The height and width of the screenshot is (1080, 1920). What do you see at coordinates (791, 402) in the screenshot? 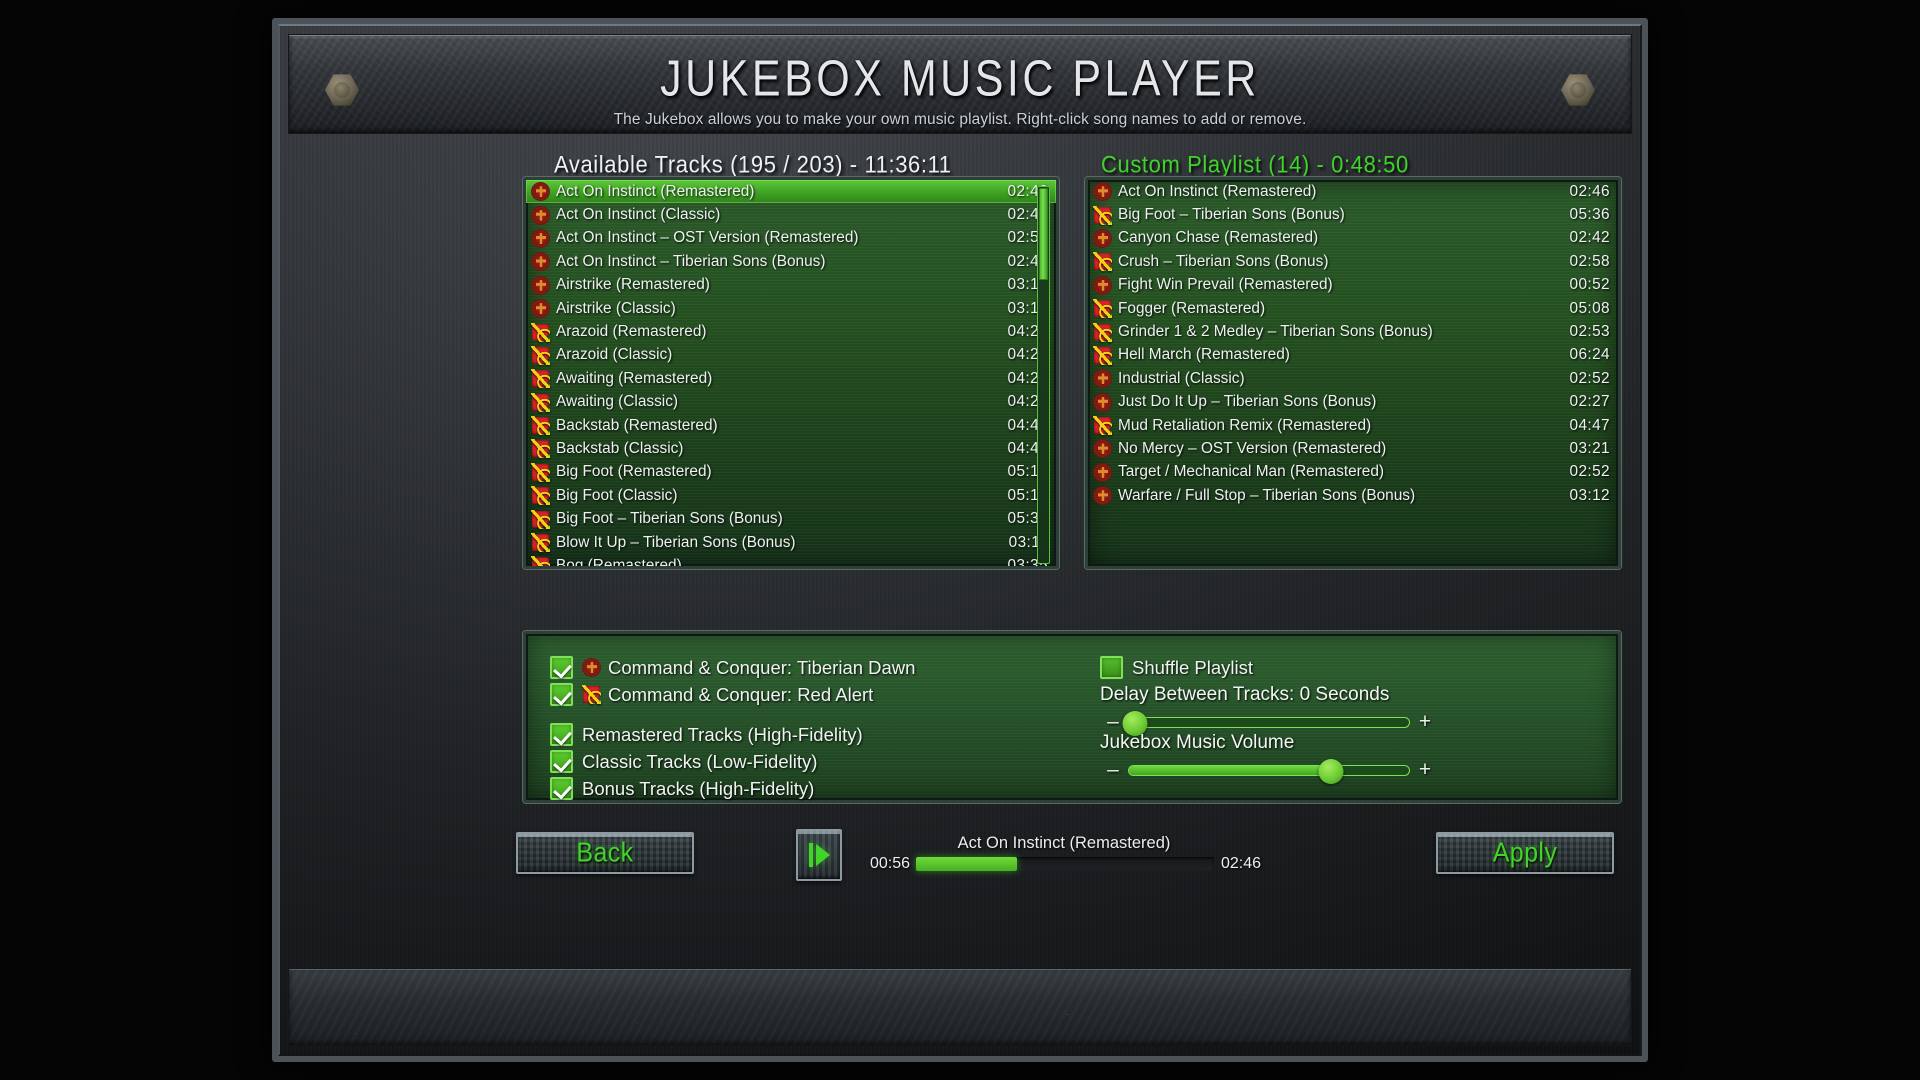
I see `track-row: Awaiting (Classic) 04:25` at bounding box center [791, 402].